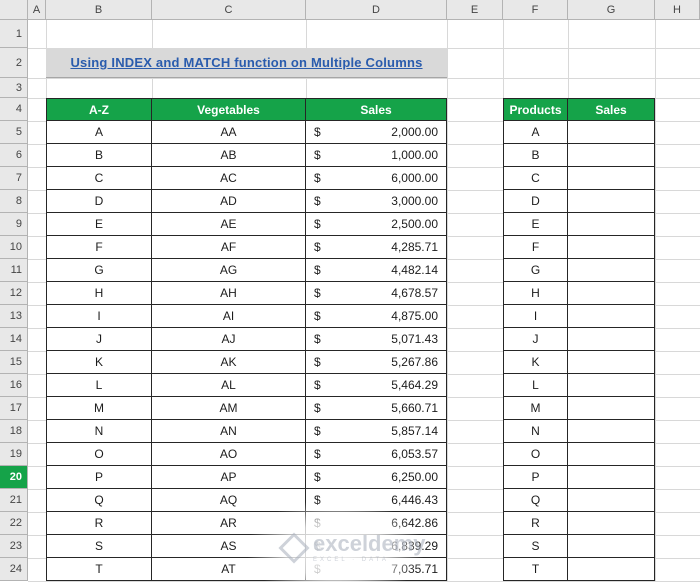 The width and height of the screenshot is (700, 582). What do you see at coordinates (535, 546) in the screenshot?
I see `cell-product: S` at bounding box center [535, 546].